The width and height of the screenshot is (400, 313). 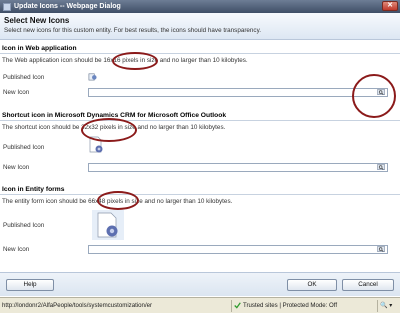 I want to click on ie-page-icon, so click(x=7, y=6).